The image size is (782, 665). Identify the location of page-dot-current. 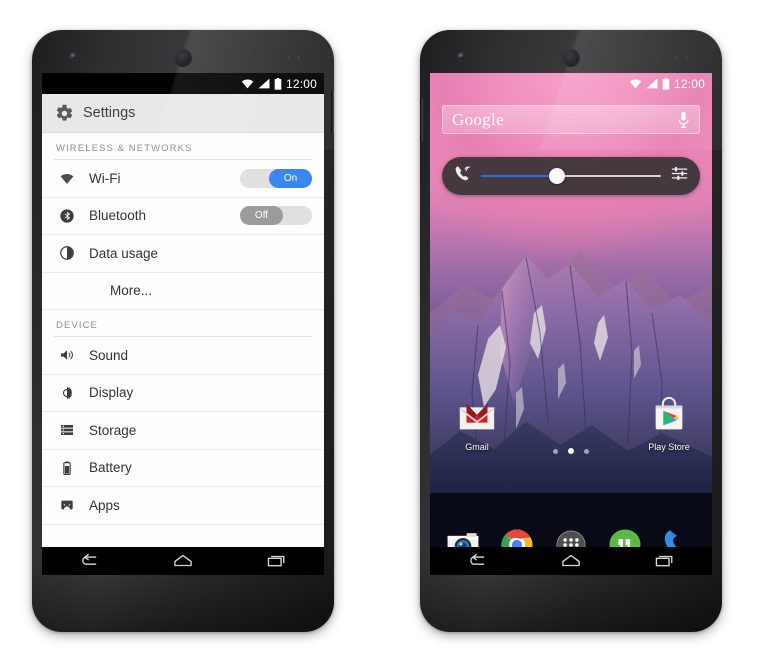
(571, 451).